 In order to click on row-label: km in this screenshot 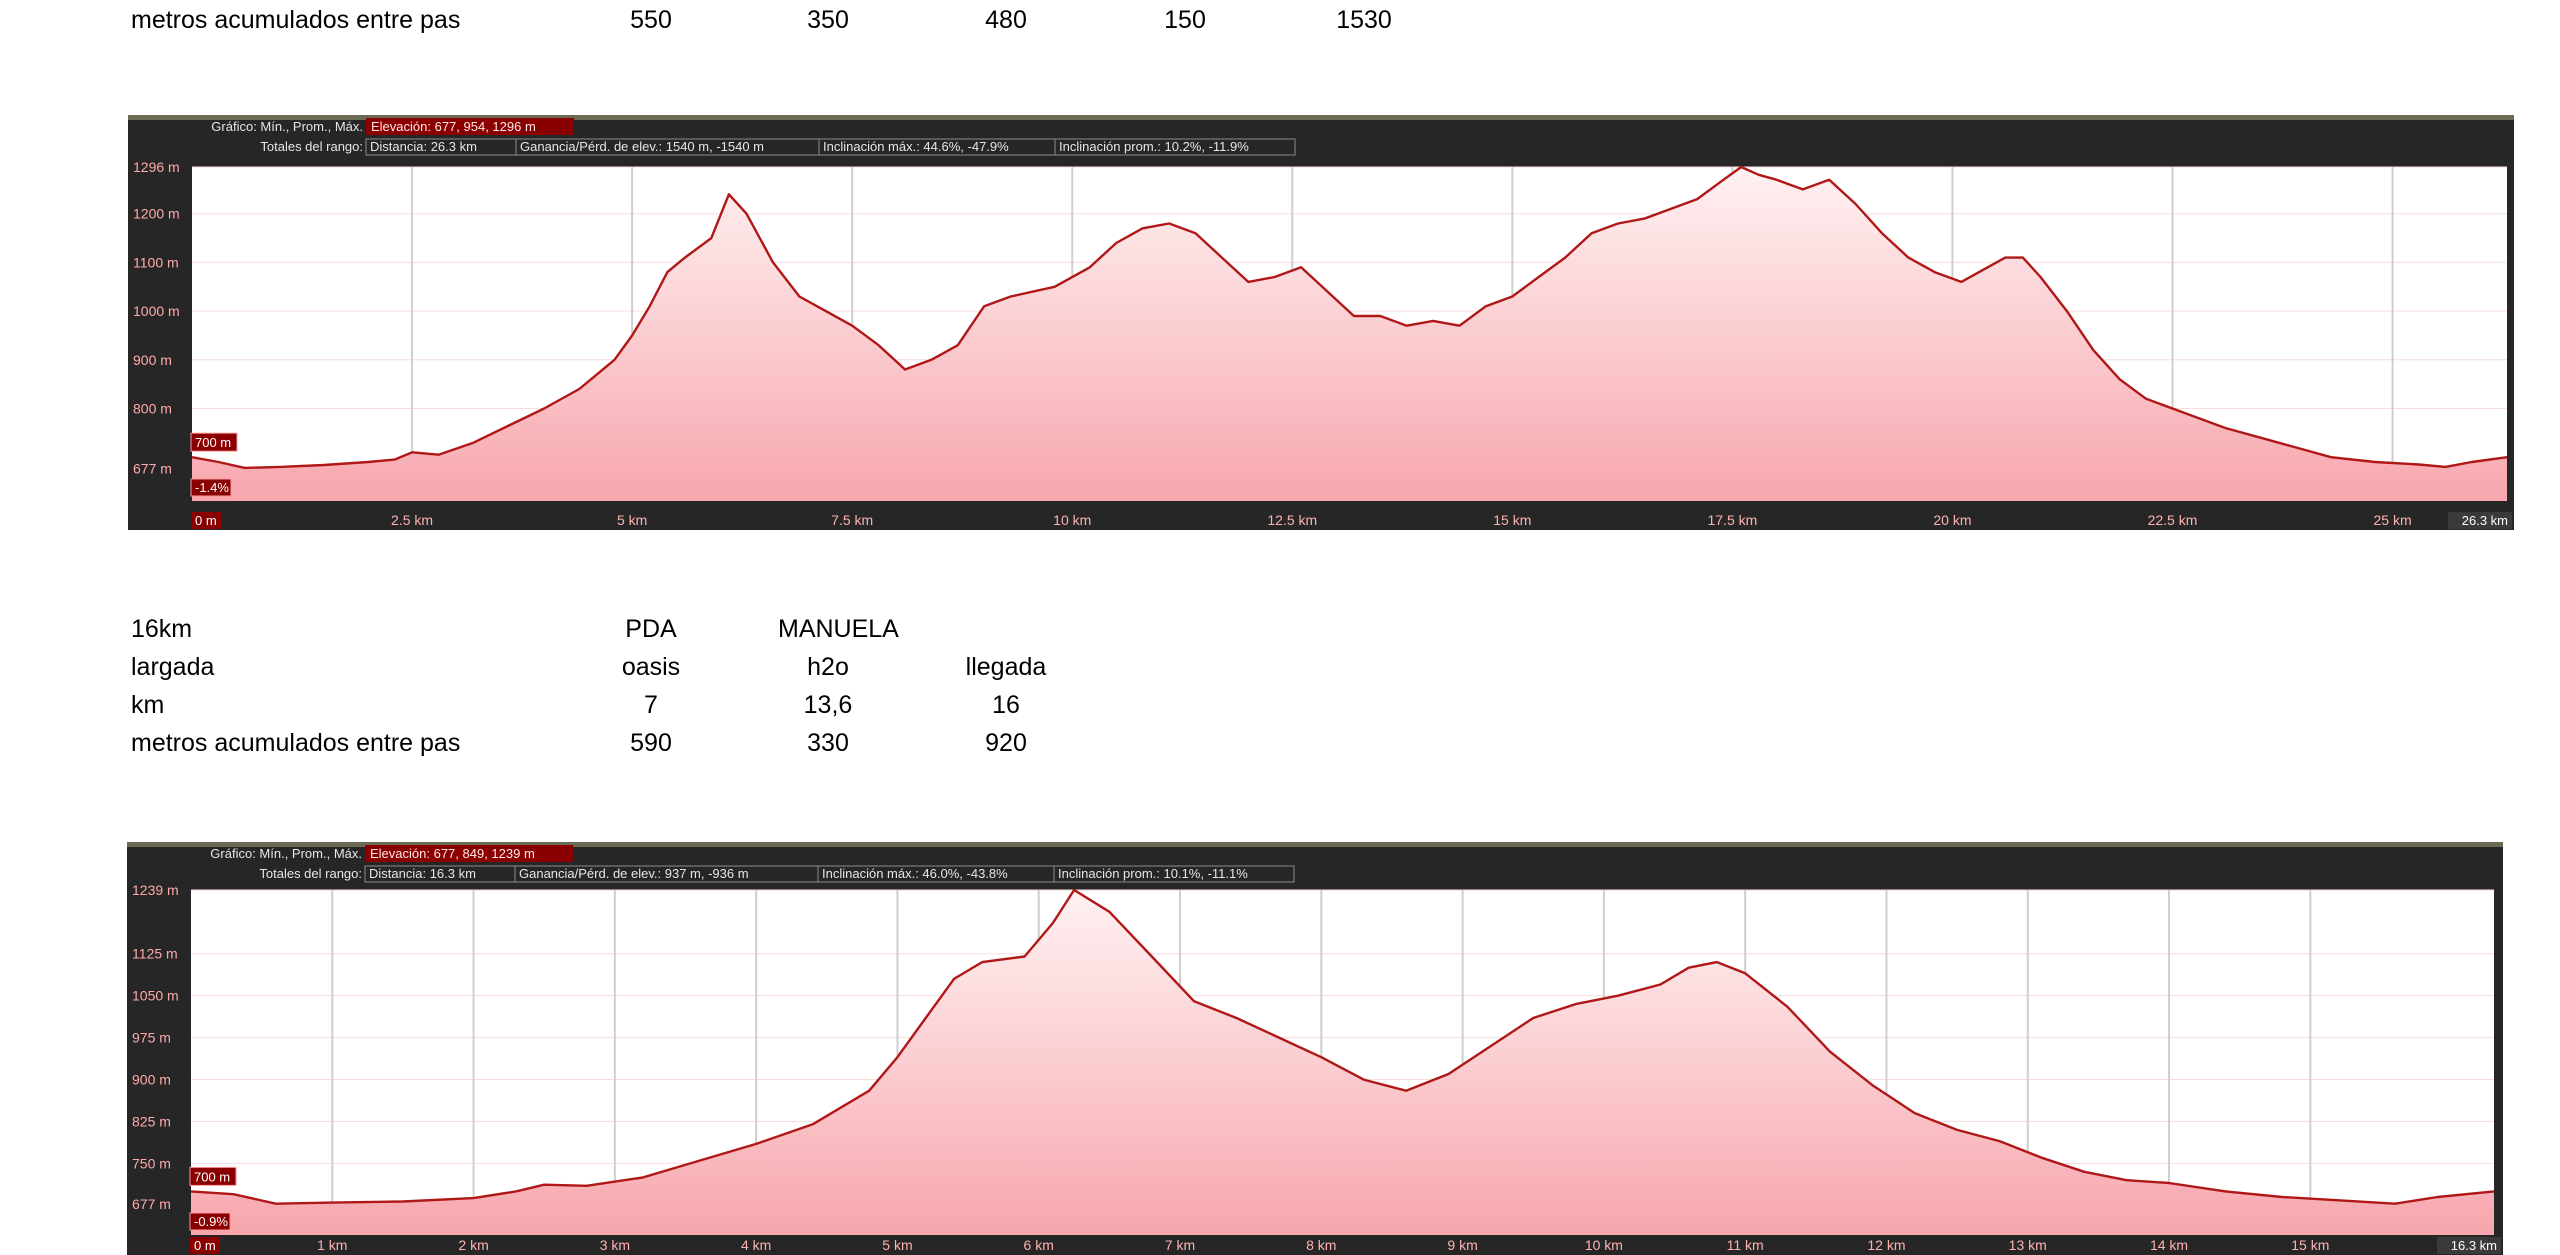, I will do `click(148, 705)`.